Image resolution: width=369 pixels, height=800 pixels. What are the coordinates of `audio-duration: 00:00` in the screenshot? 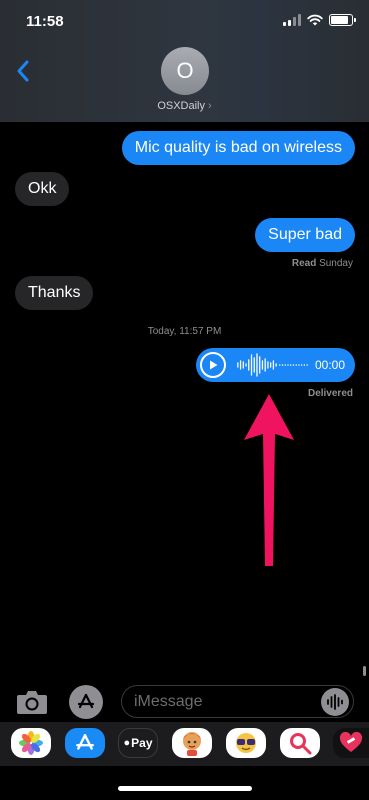 It's located at (329, 365).